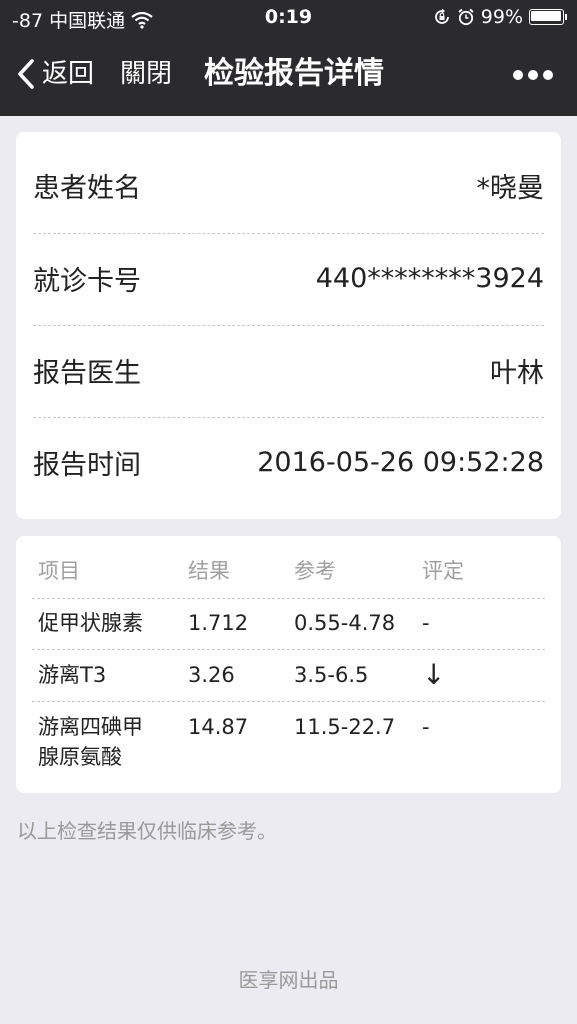  I want to click on credit-text: 医享网出品, so click(288, 980).